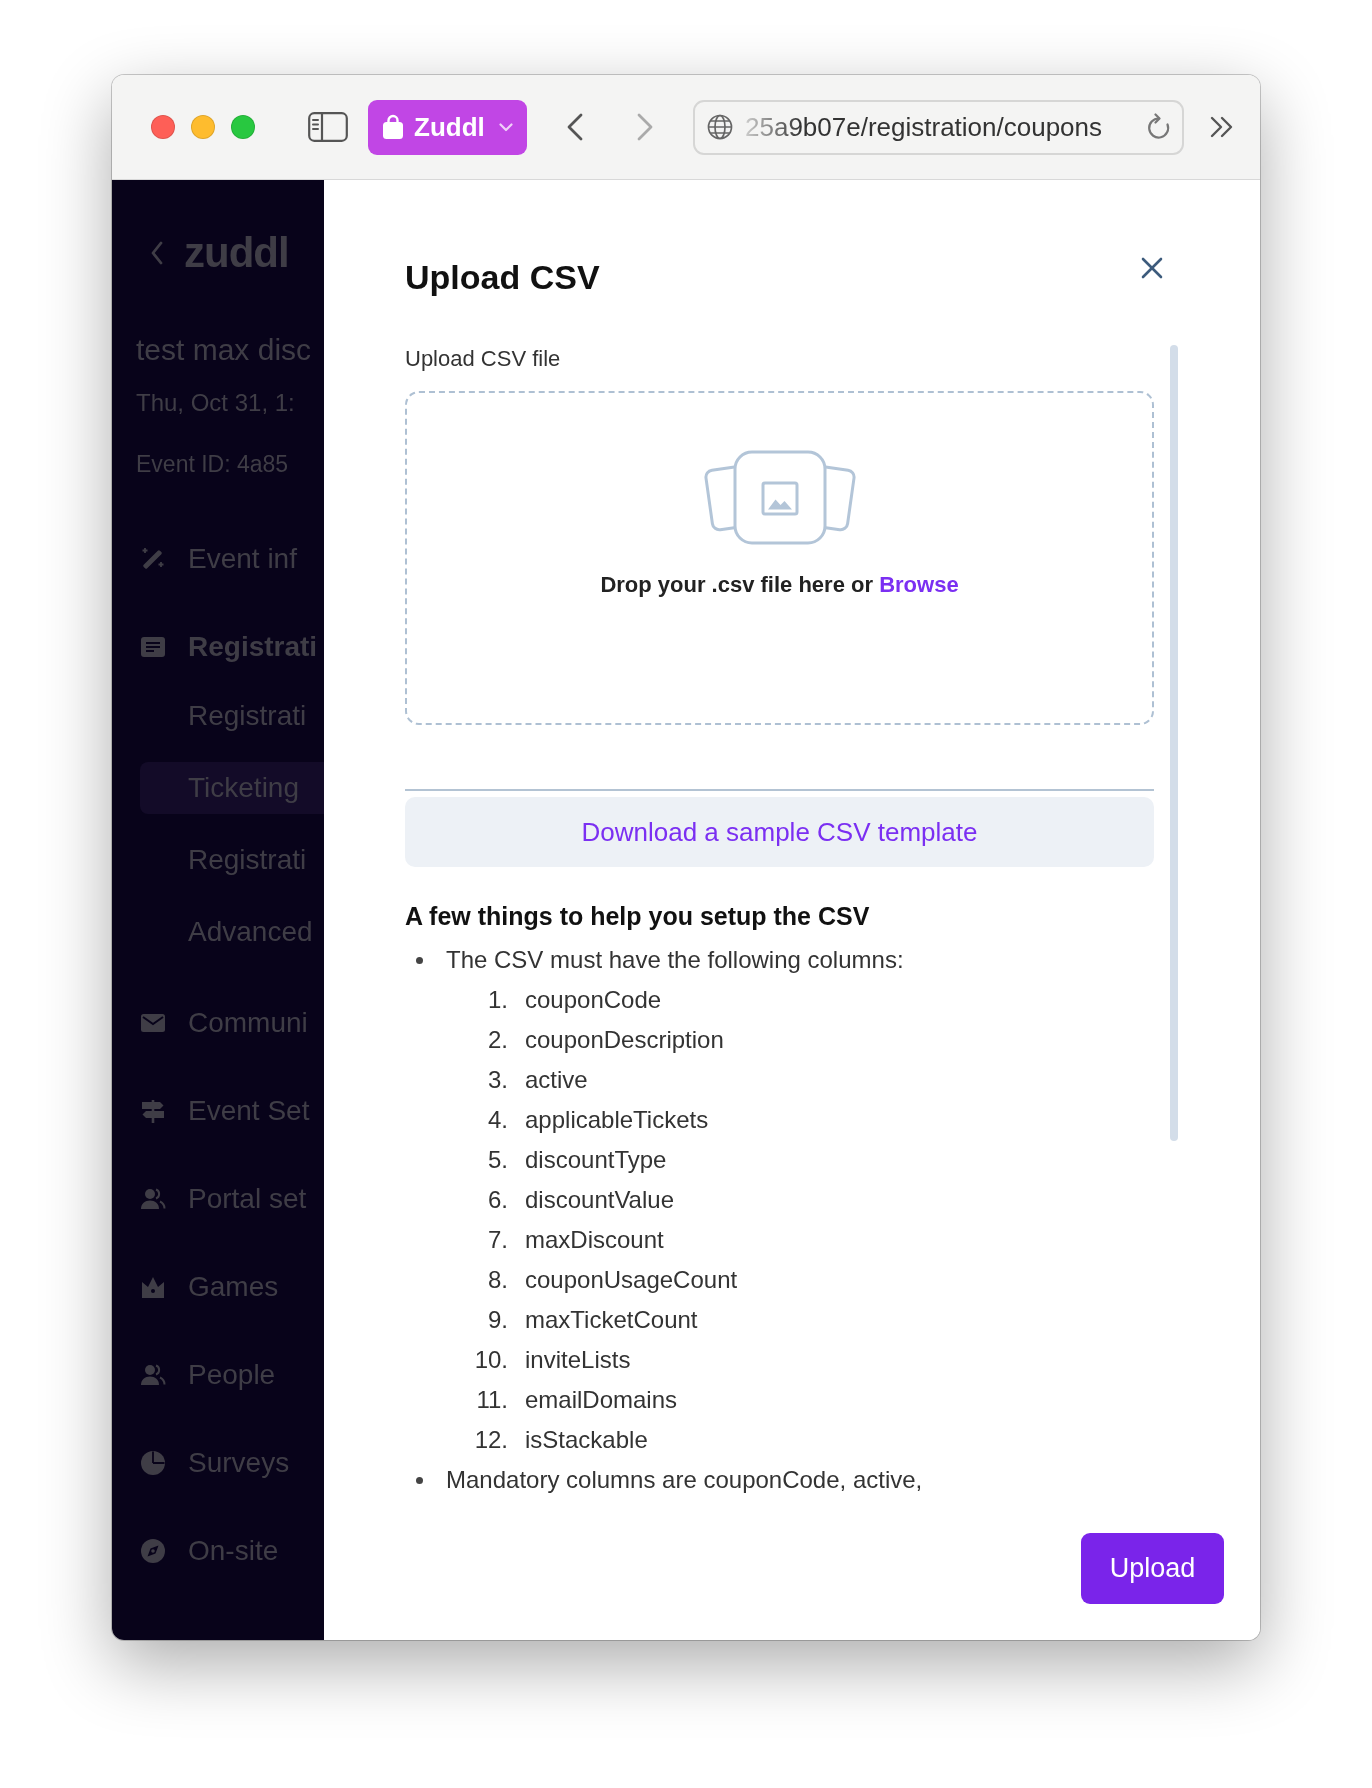 This screenshot has height=1788, width=1372. Describe the element at coordinates (497, 1160) in the screenshot. I see `list-number: 5.` at that location.